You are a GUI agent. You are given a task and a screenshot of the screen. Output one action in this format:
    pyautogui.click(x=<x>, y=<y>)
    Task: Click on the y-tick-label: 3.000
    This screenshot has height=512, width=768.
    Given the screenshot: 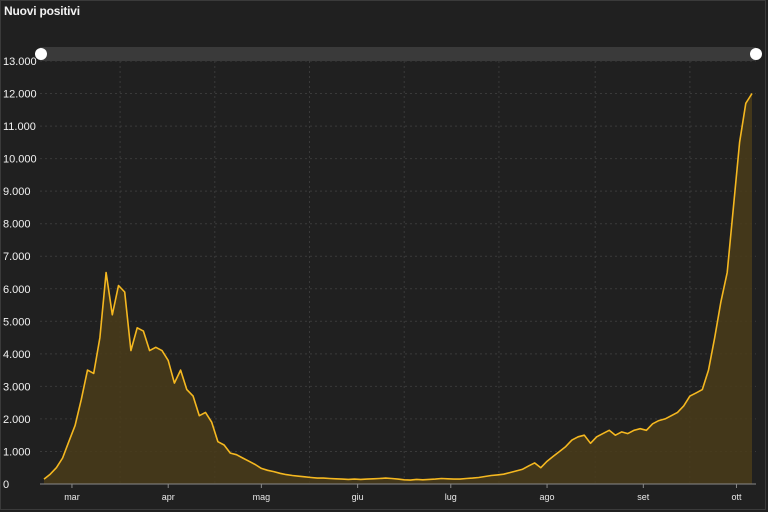 What is the action you would take?
    pyautogui.click(x=17, y=387)
    